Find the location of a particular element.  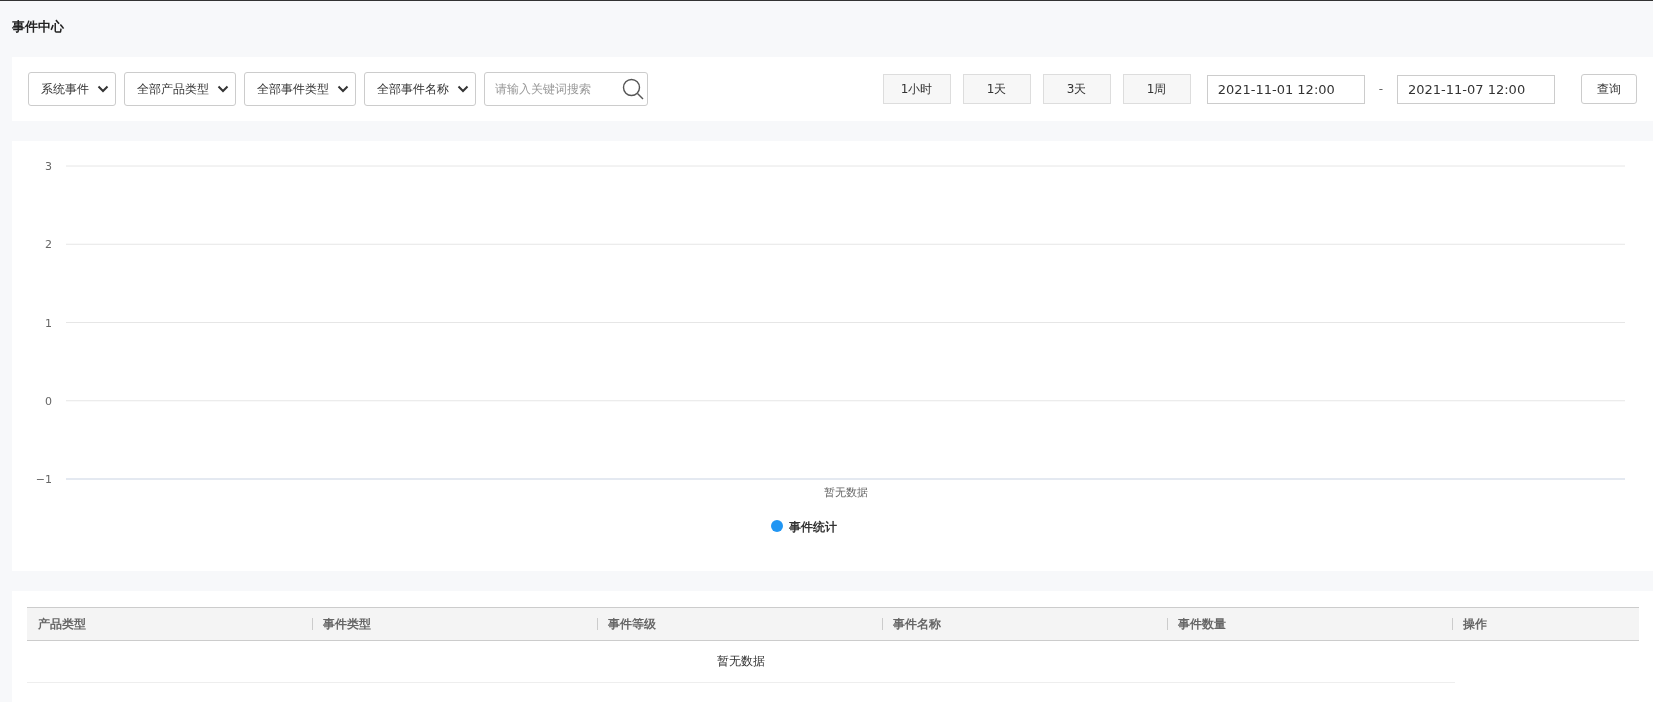

dropdown-select: 全部产品类型 is located at coordinates (180, 89).